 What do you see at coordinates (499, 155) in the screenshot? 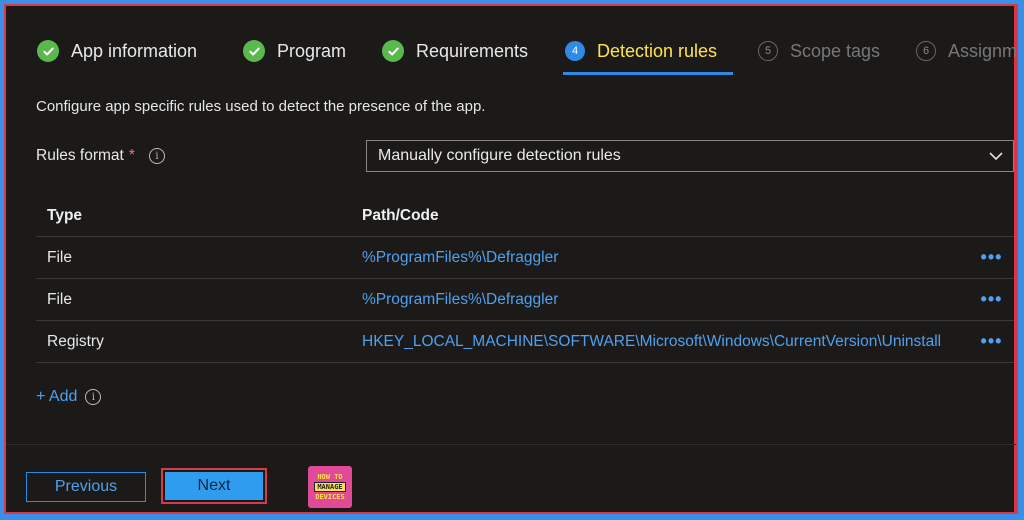
I see `dropdown-selected-value: Manually configure detection rules` at bounding box center [499, 155].